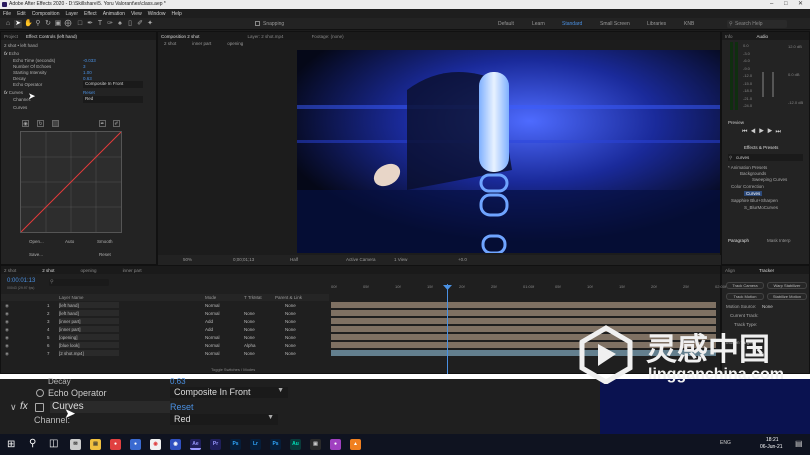 Image resolution: width=810 pixels, height=455 pixels. Describe the element at coordinates (266, 36) in the screenshot. I see `tab-layer: Layer: 2 shot.mp4` at that location.